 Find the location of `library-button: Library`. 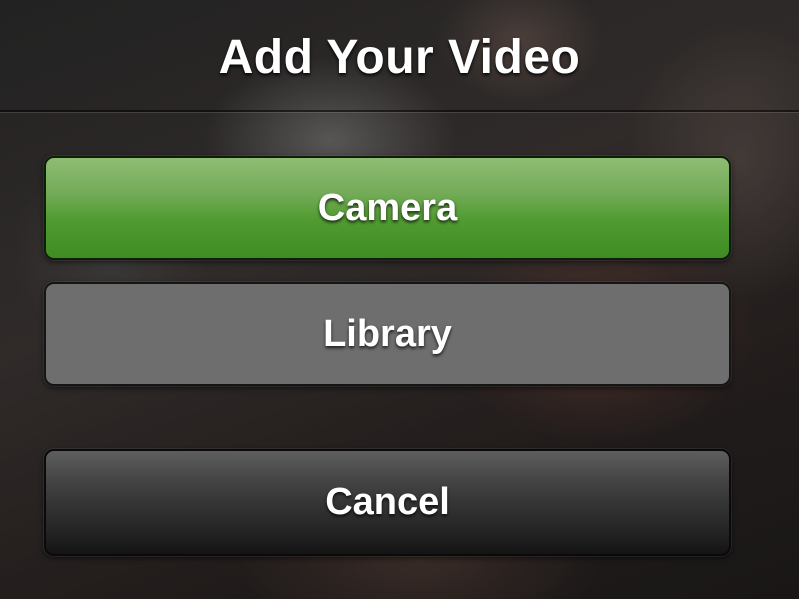

library-button: Library is located at coordinates (387, 334).